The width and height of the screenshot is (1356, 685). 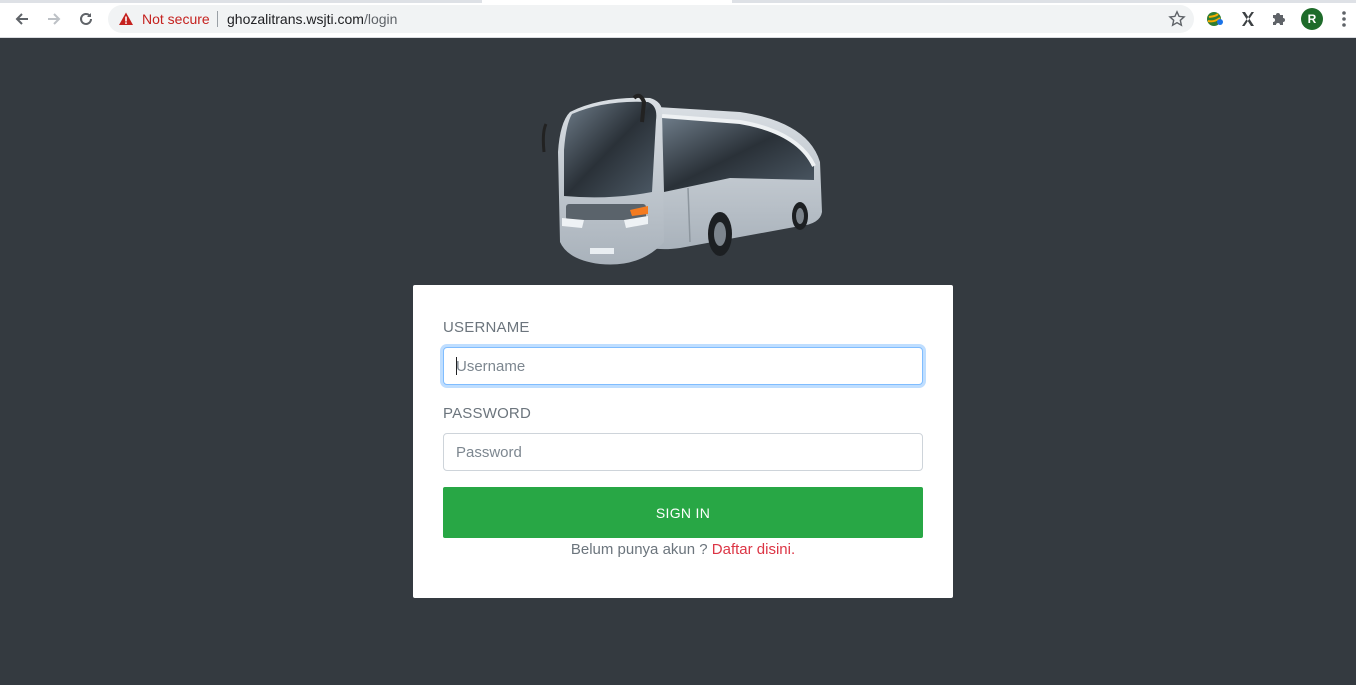 I want to click on profile-avatar: R, so click(x=1312, y=19).